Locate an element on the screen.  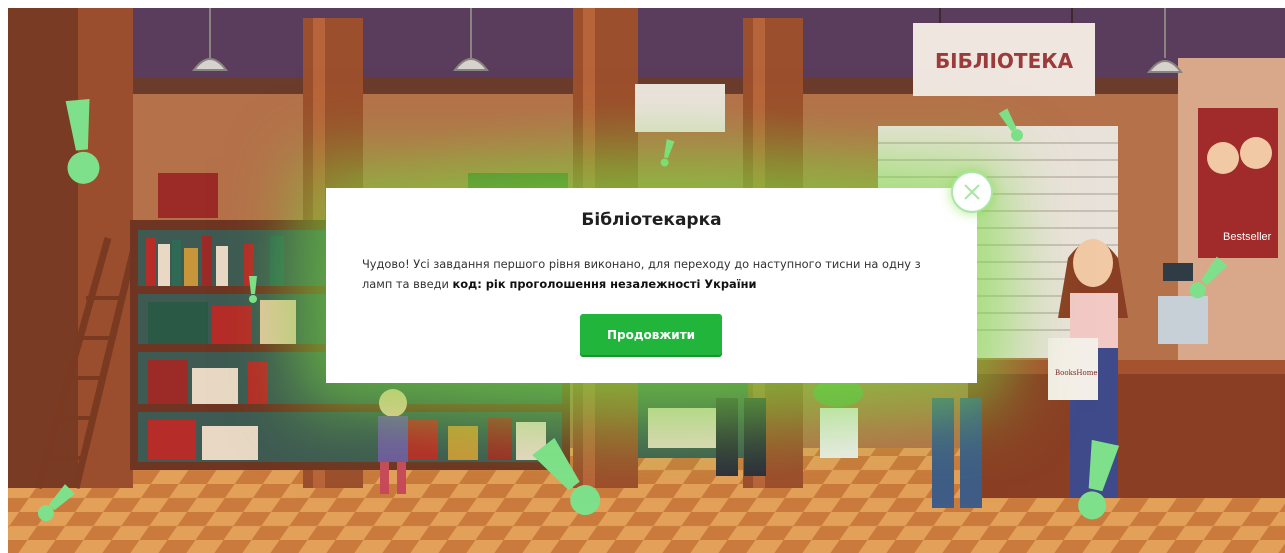
dialog-title: Бібліотекарка is located at coordinates (651, 220).